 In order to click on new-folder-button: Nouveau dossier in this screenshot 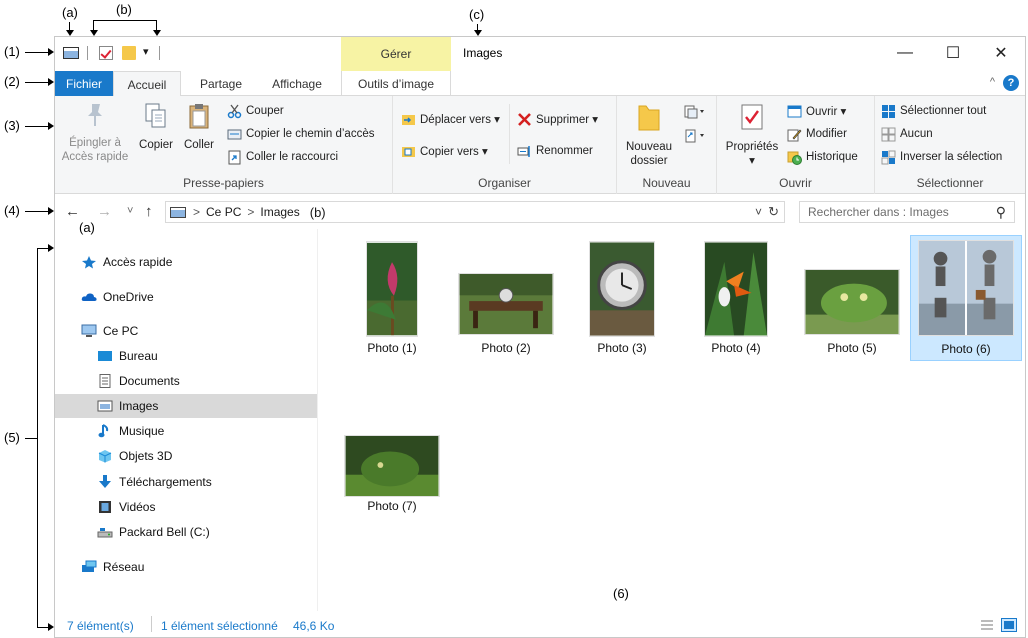, I will do `click(649, 134)`.